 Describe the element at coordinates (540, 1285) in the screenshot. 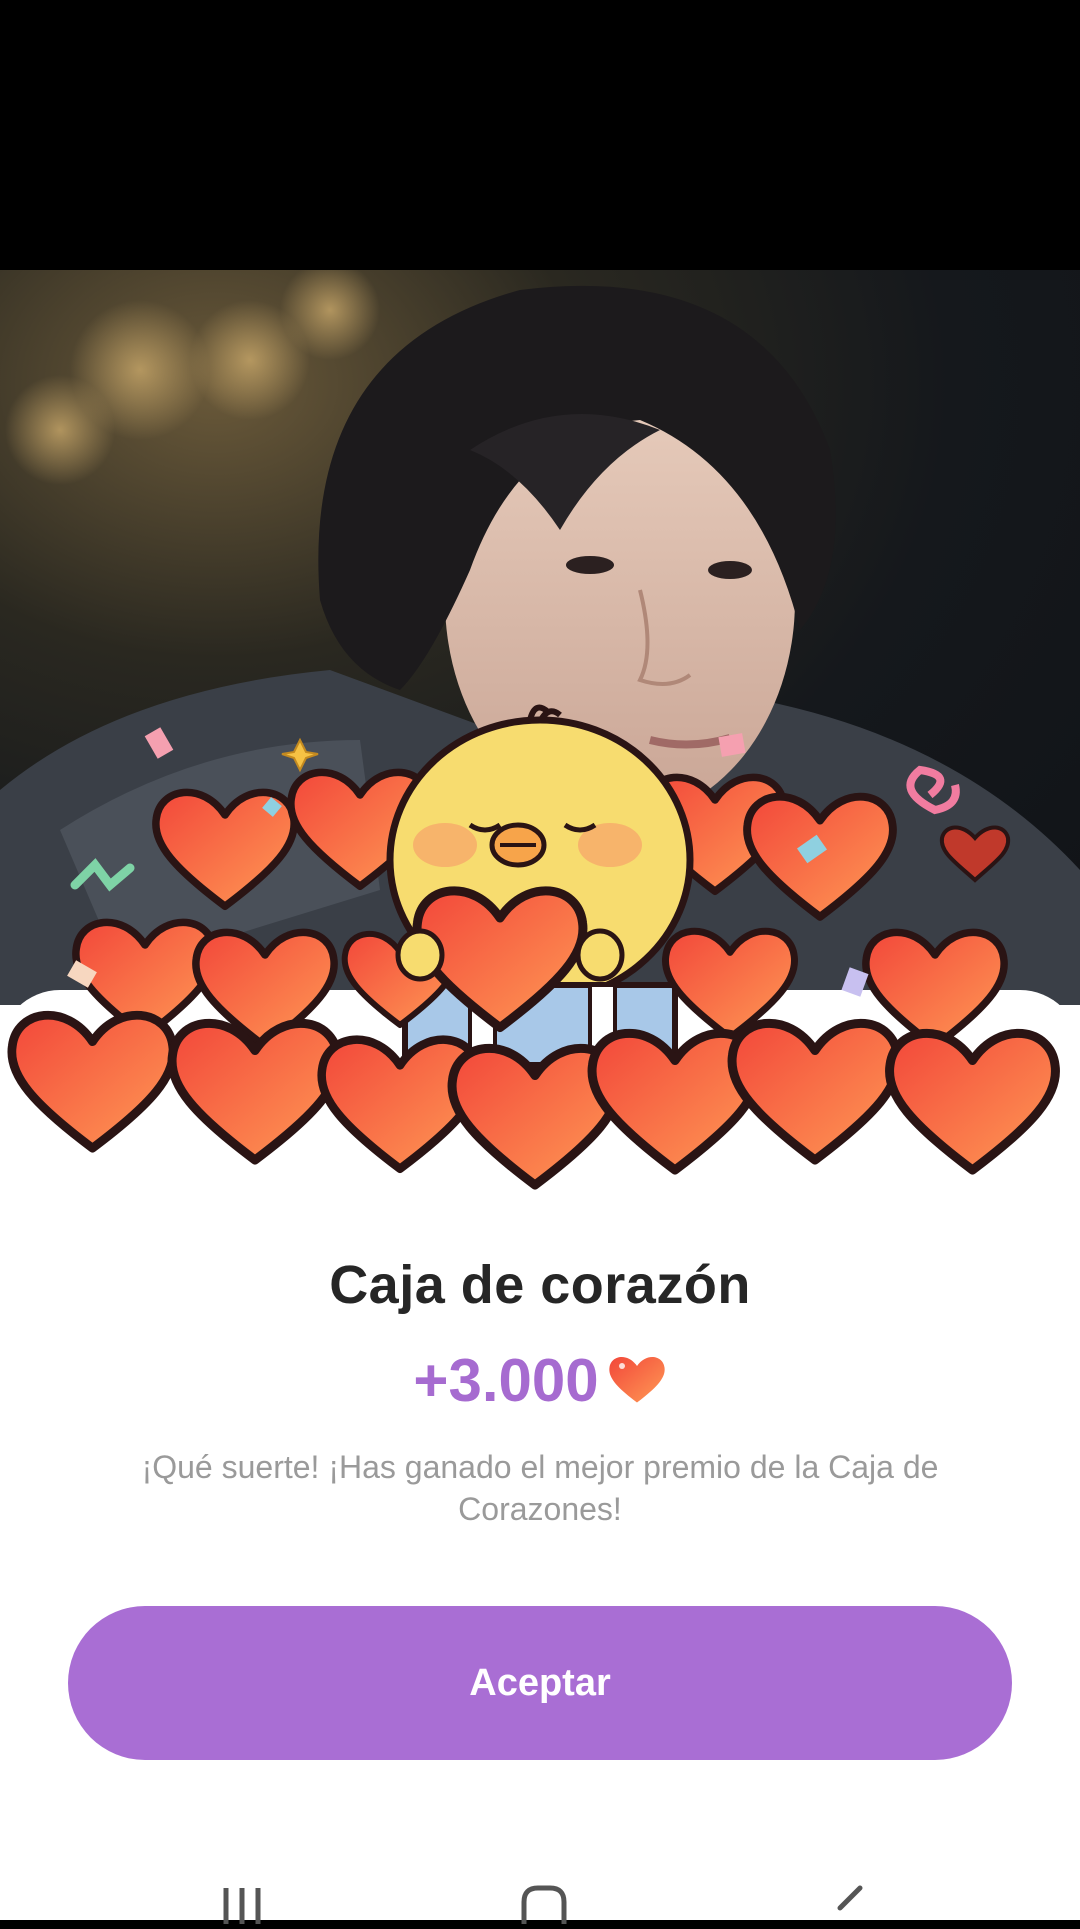

I see `dialog-title: Caja de corazón` at that location.